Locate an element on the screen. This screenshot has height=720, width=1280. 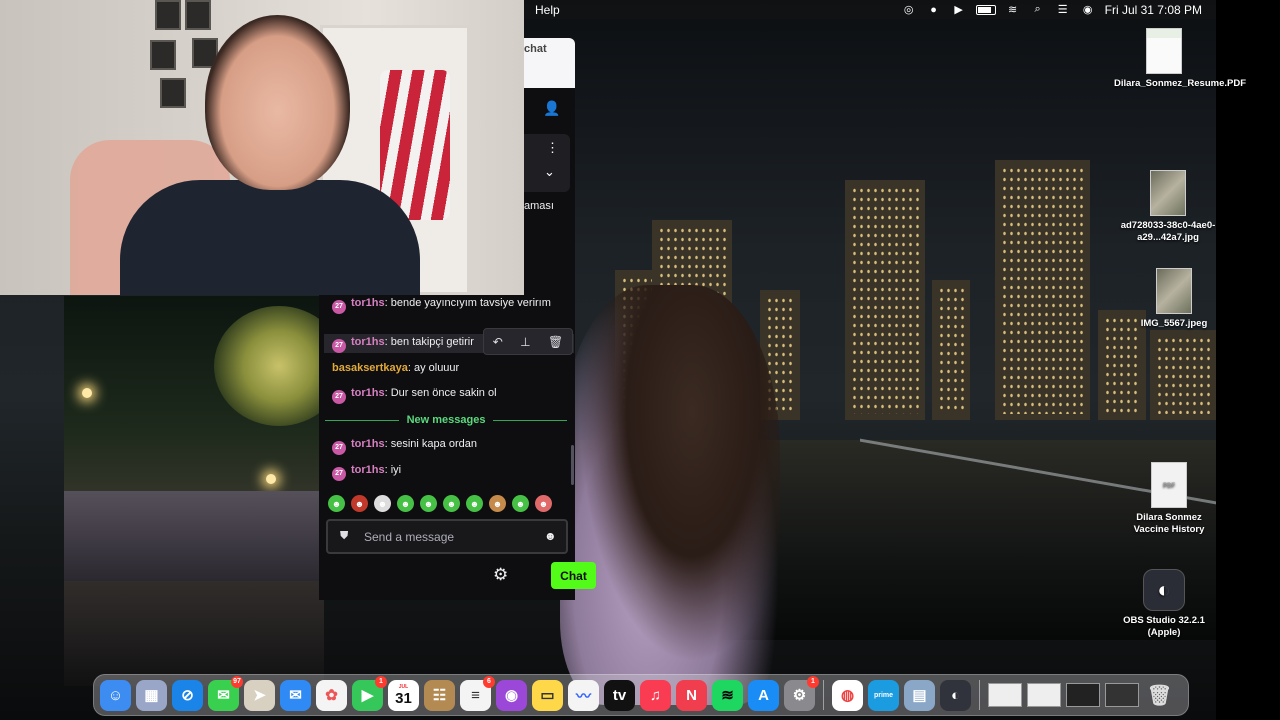
obs-icon: ◐ is located at coordinates (1164, 590).